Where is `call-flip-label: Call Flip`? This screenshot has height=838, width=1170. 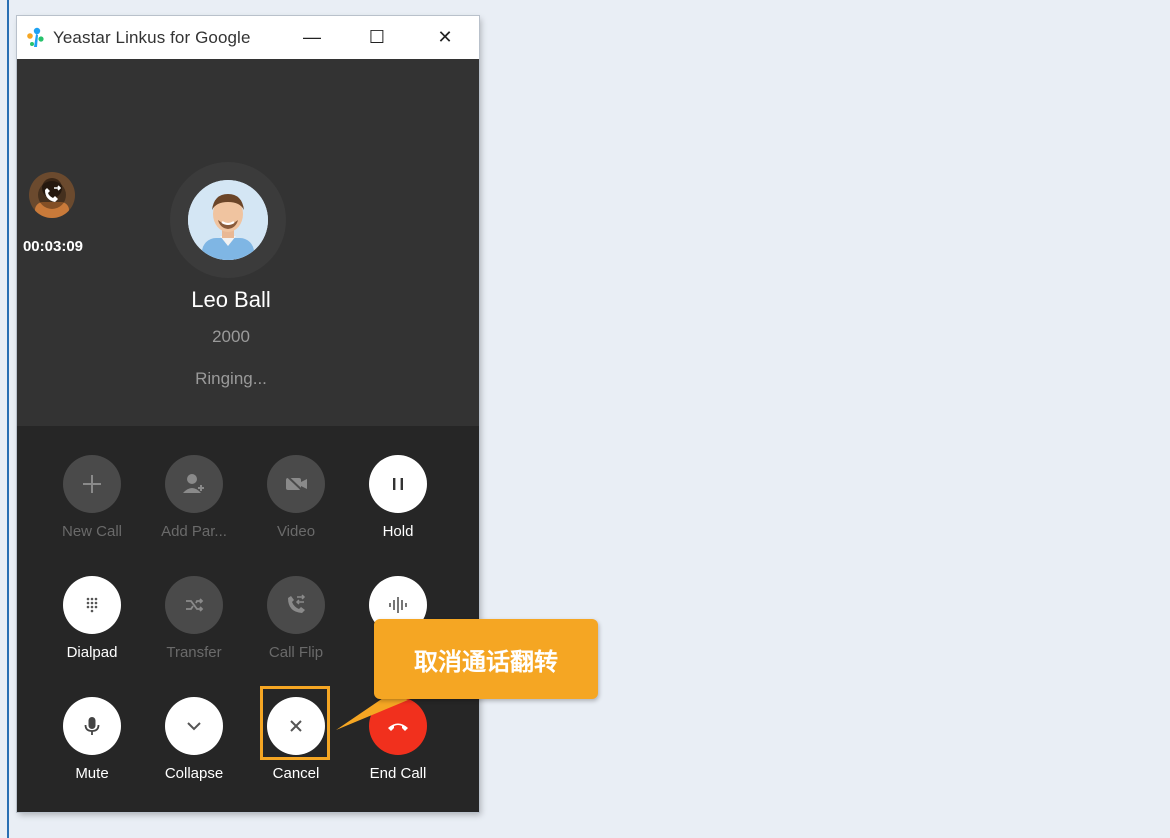 call-flip-label: Call Flip is located at coordinates (296, 652).